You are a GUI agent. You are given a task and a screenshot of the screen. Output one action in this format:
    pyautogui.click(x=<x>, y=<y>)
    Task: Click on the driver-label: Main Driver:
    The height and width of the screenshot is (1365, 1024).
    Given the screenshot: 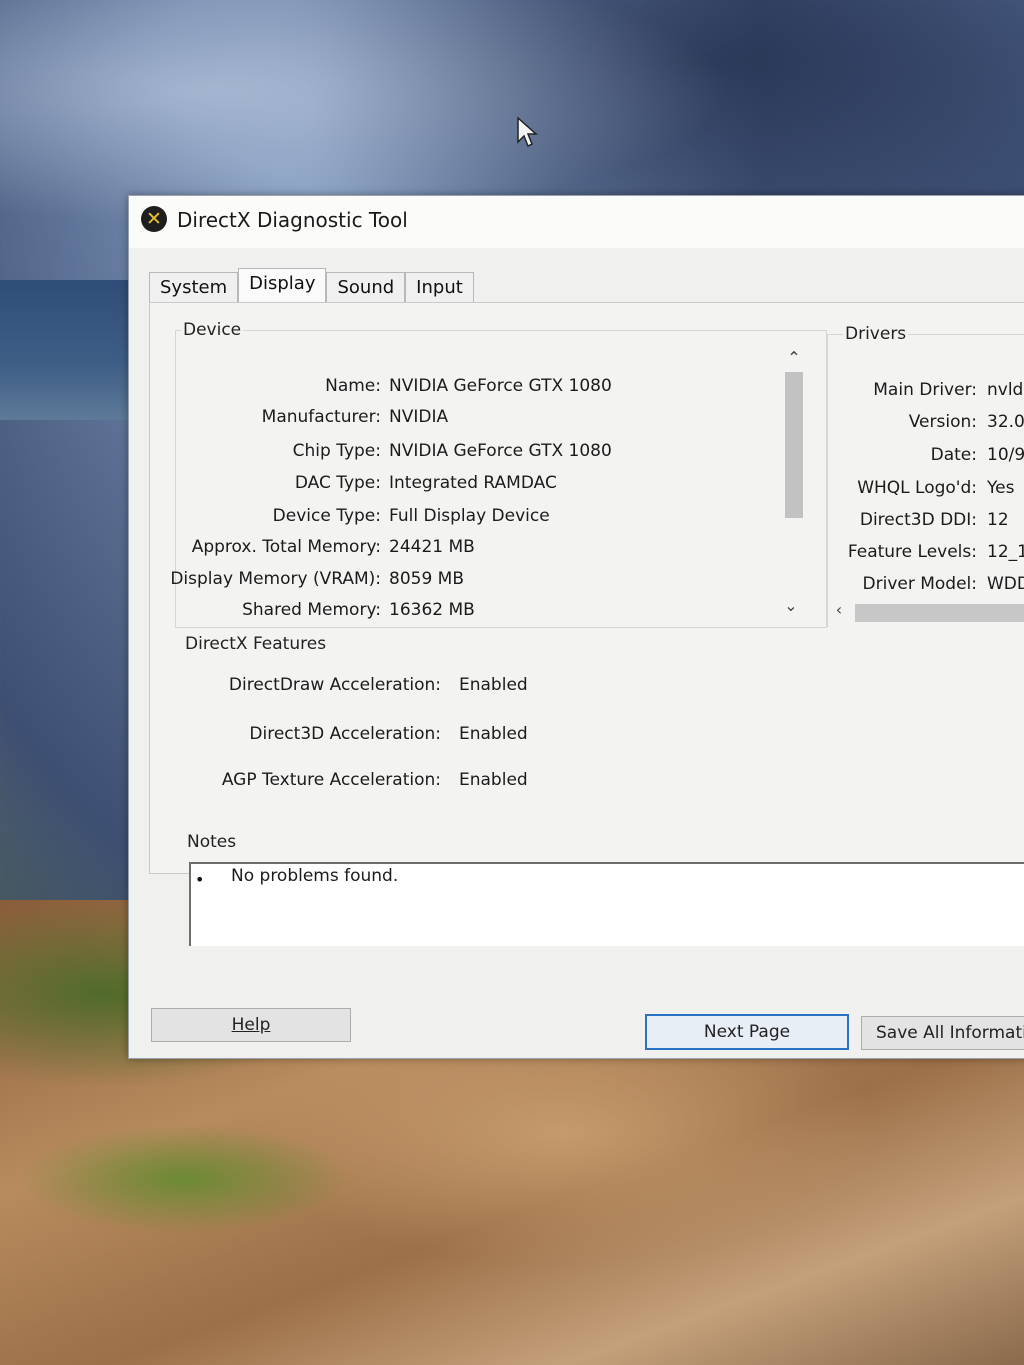 What is the action you would take?
    pyautogui.click(x=925, y=390)
    